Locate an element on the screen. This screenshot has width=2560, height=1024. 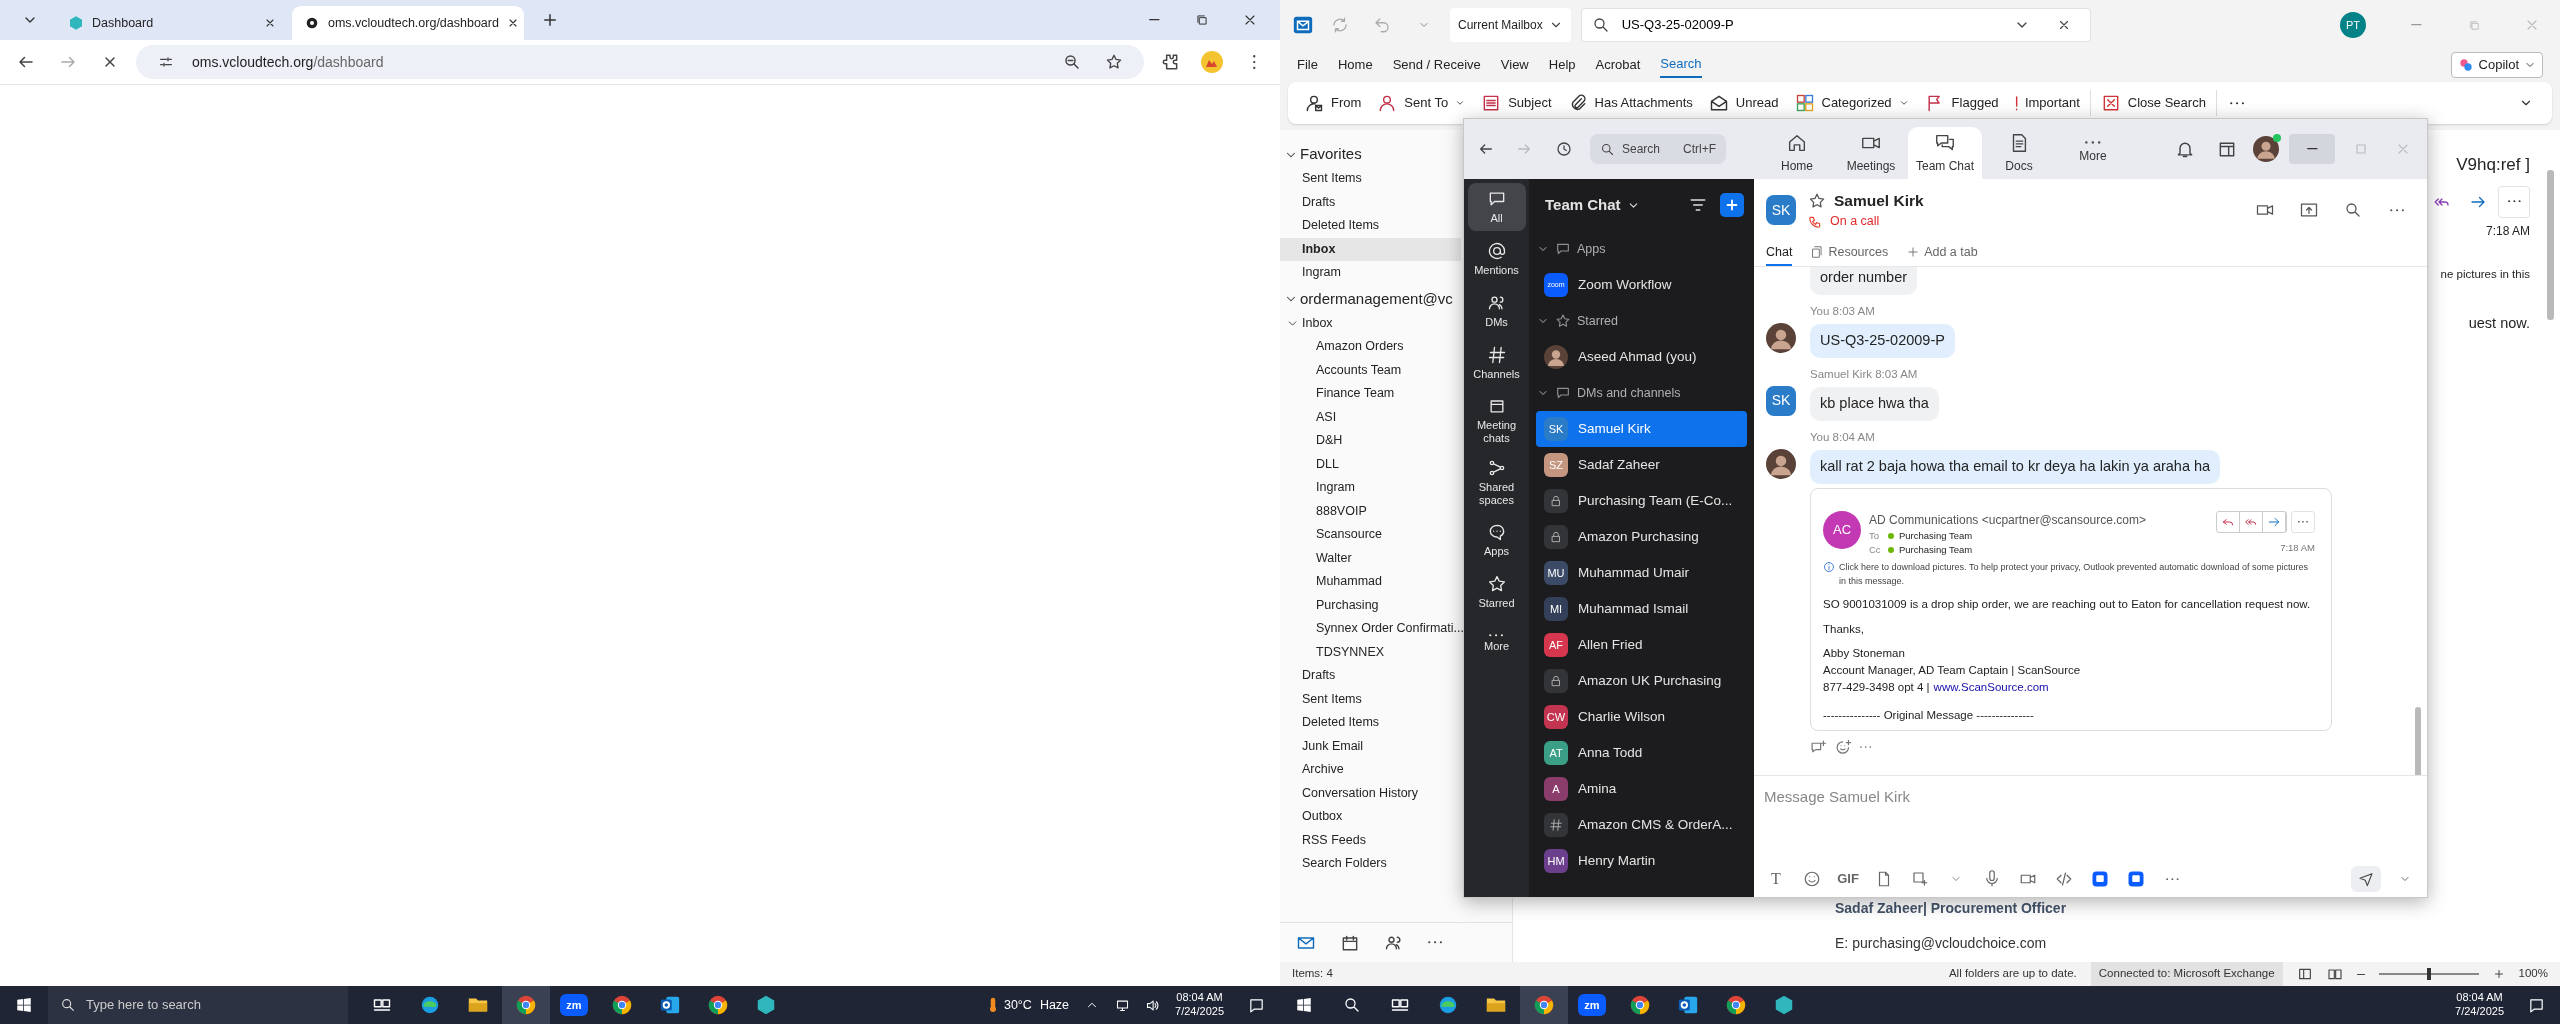
folder-item: Archive is located at coordinates (1370, 770).